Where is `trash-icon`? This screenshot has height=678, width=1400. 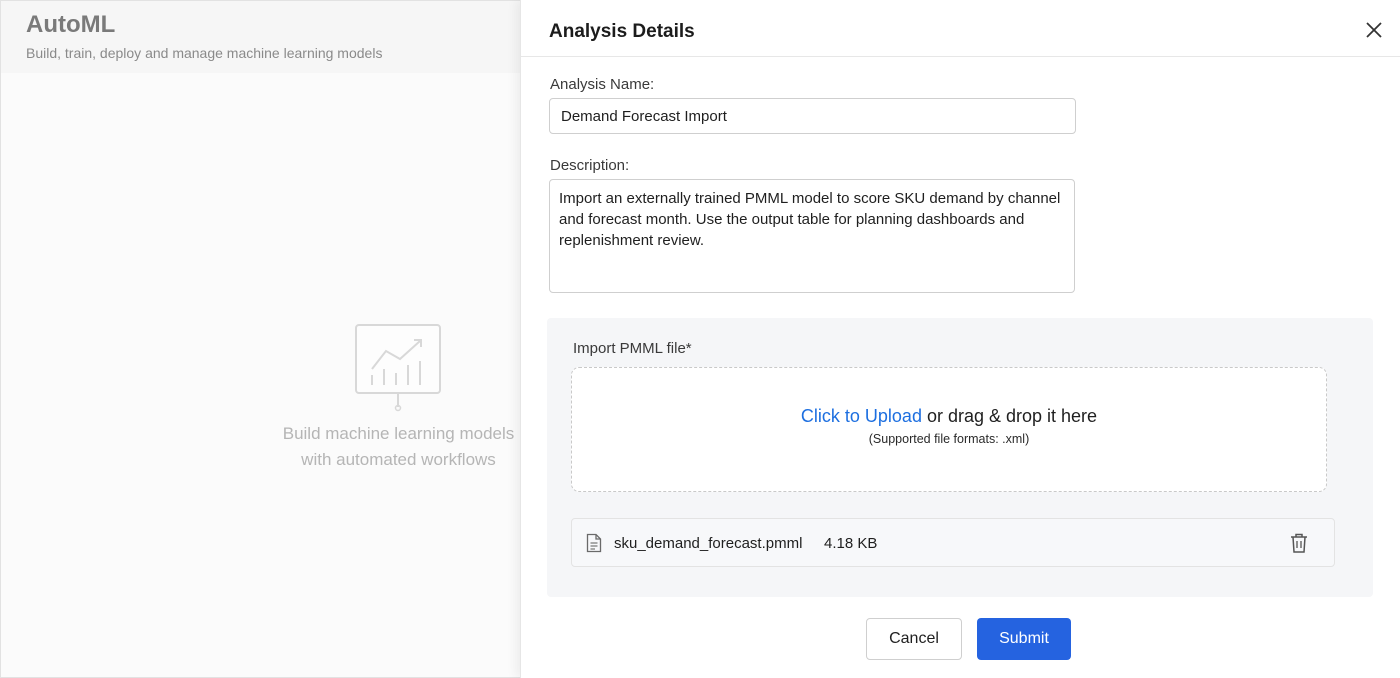
trash-icon is located at coordinates (1299, 543).